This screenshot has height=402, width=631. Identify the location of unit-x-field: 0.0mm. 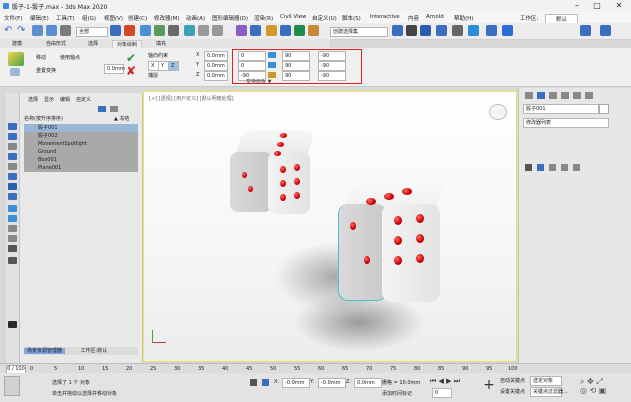
(114, 69).